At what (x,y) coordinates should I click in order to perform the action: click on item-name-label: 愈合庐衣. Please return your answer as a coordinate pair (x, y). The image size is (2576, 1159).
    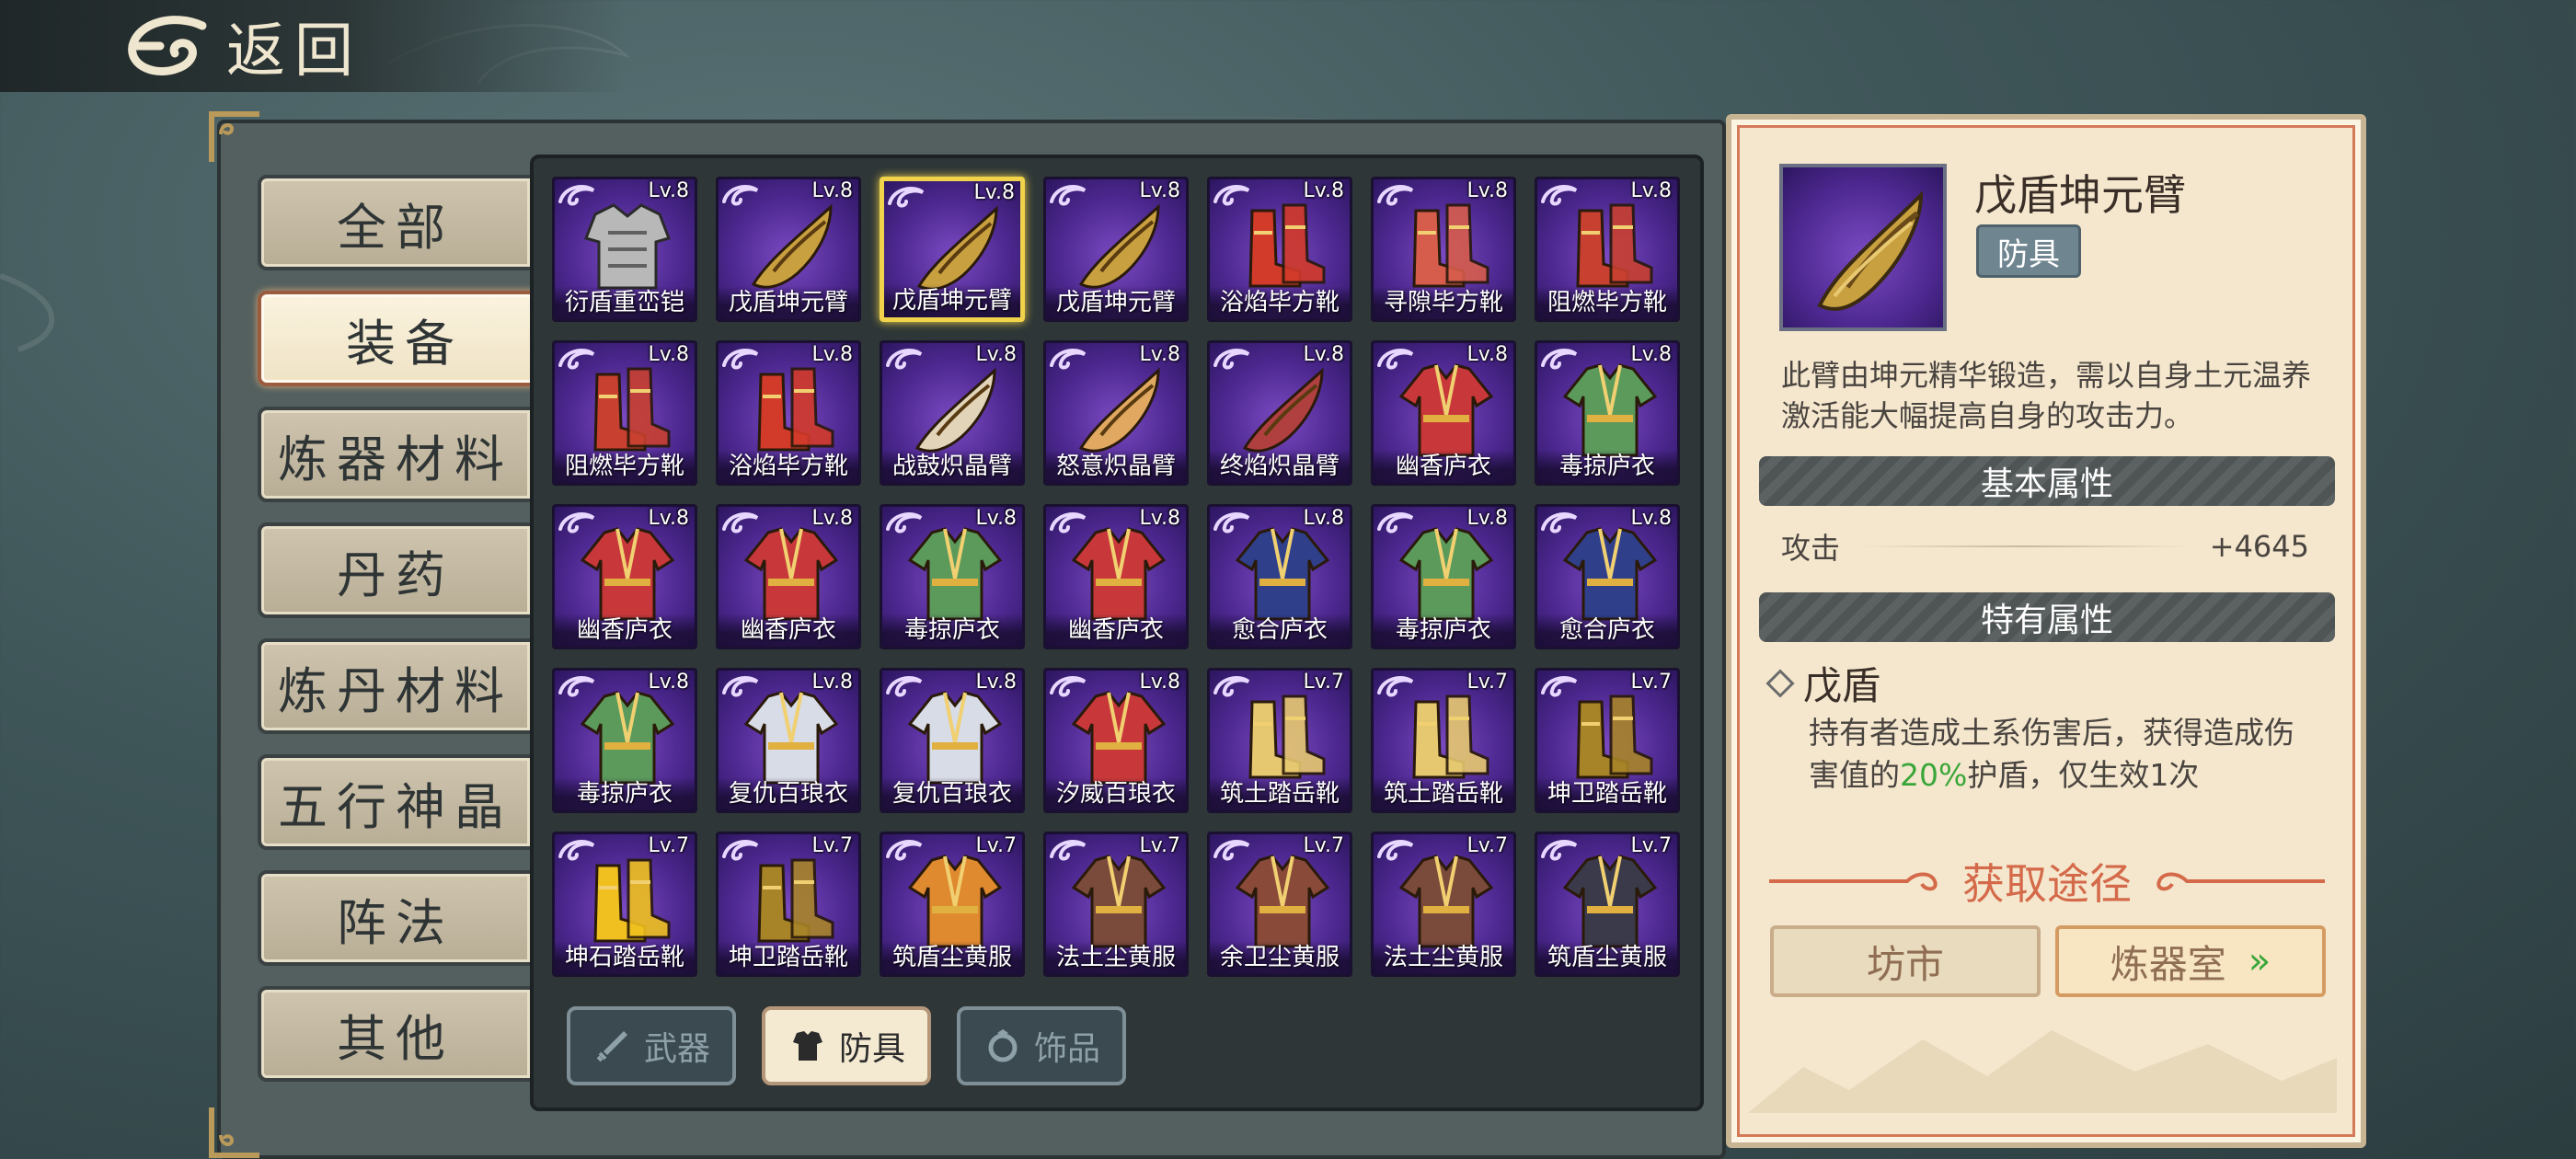
    Looking at the image, I should click on (1280, 630).